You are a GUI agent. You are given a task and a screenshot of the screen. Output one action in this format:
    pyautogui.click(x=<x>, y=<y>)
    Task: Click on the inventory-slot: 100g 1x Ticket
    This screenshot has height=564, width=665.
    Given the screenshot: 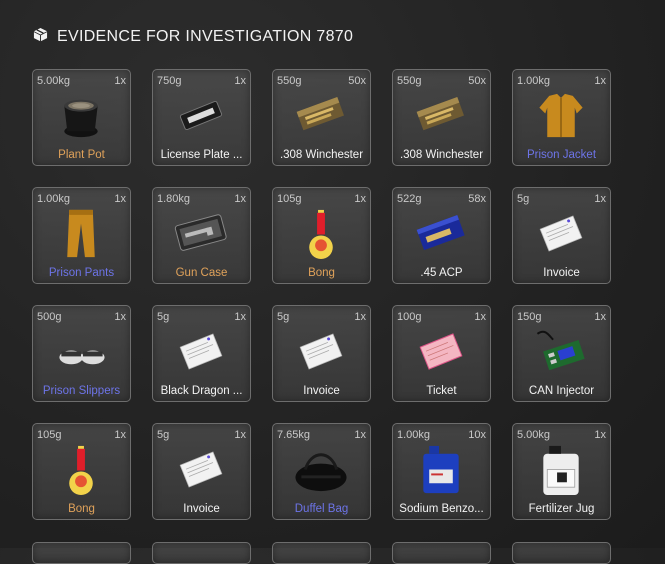 What is the action you would take?
    pyautogui.click(x=441, y=353)
    